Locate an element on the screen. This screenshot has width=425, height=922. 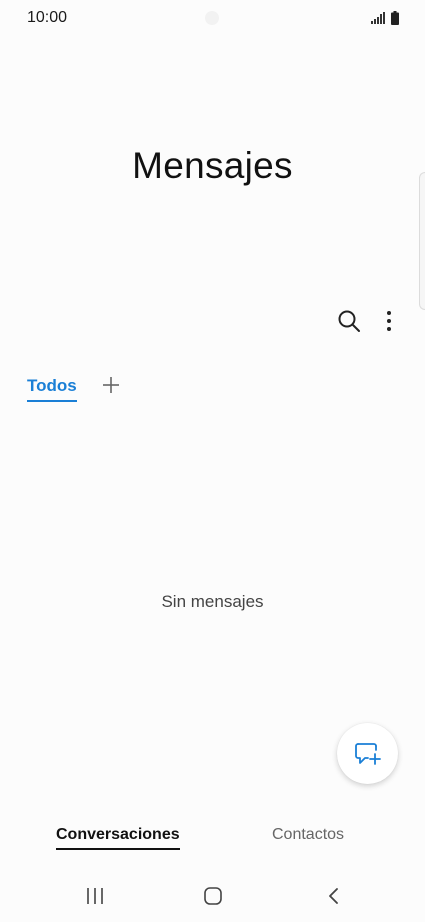
battery-icon is located at coordinates (395, 18).